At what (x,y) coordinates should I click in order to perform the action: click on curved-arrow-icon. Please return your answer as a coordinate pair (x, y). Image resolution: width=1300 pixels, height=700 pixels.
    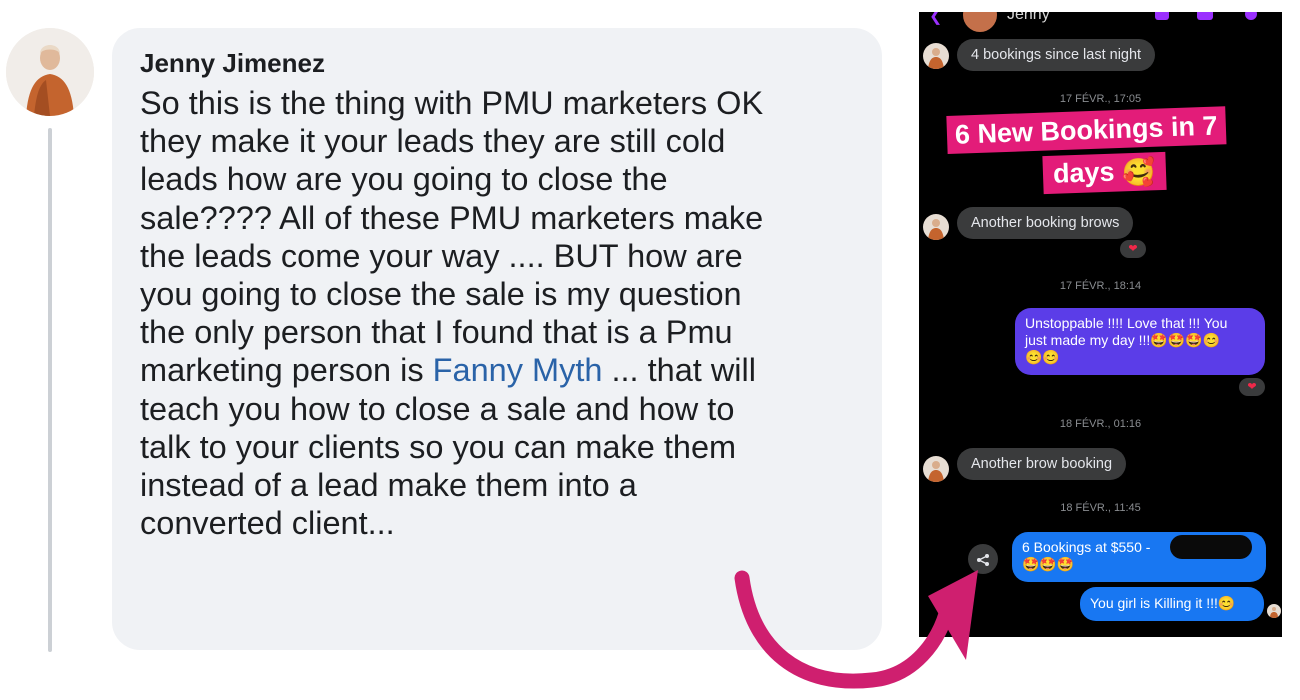
    Looking at the image, I should click on (856, 629).